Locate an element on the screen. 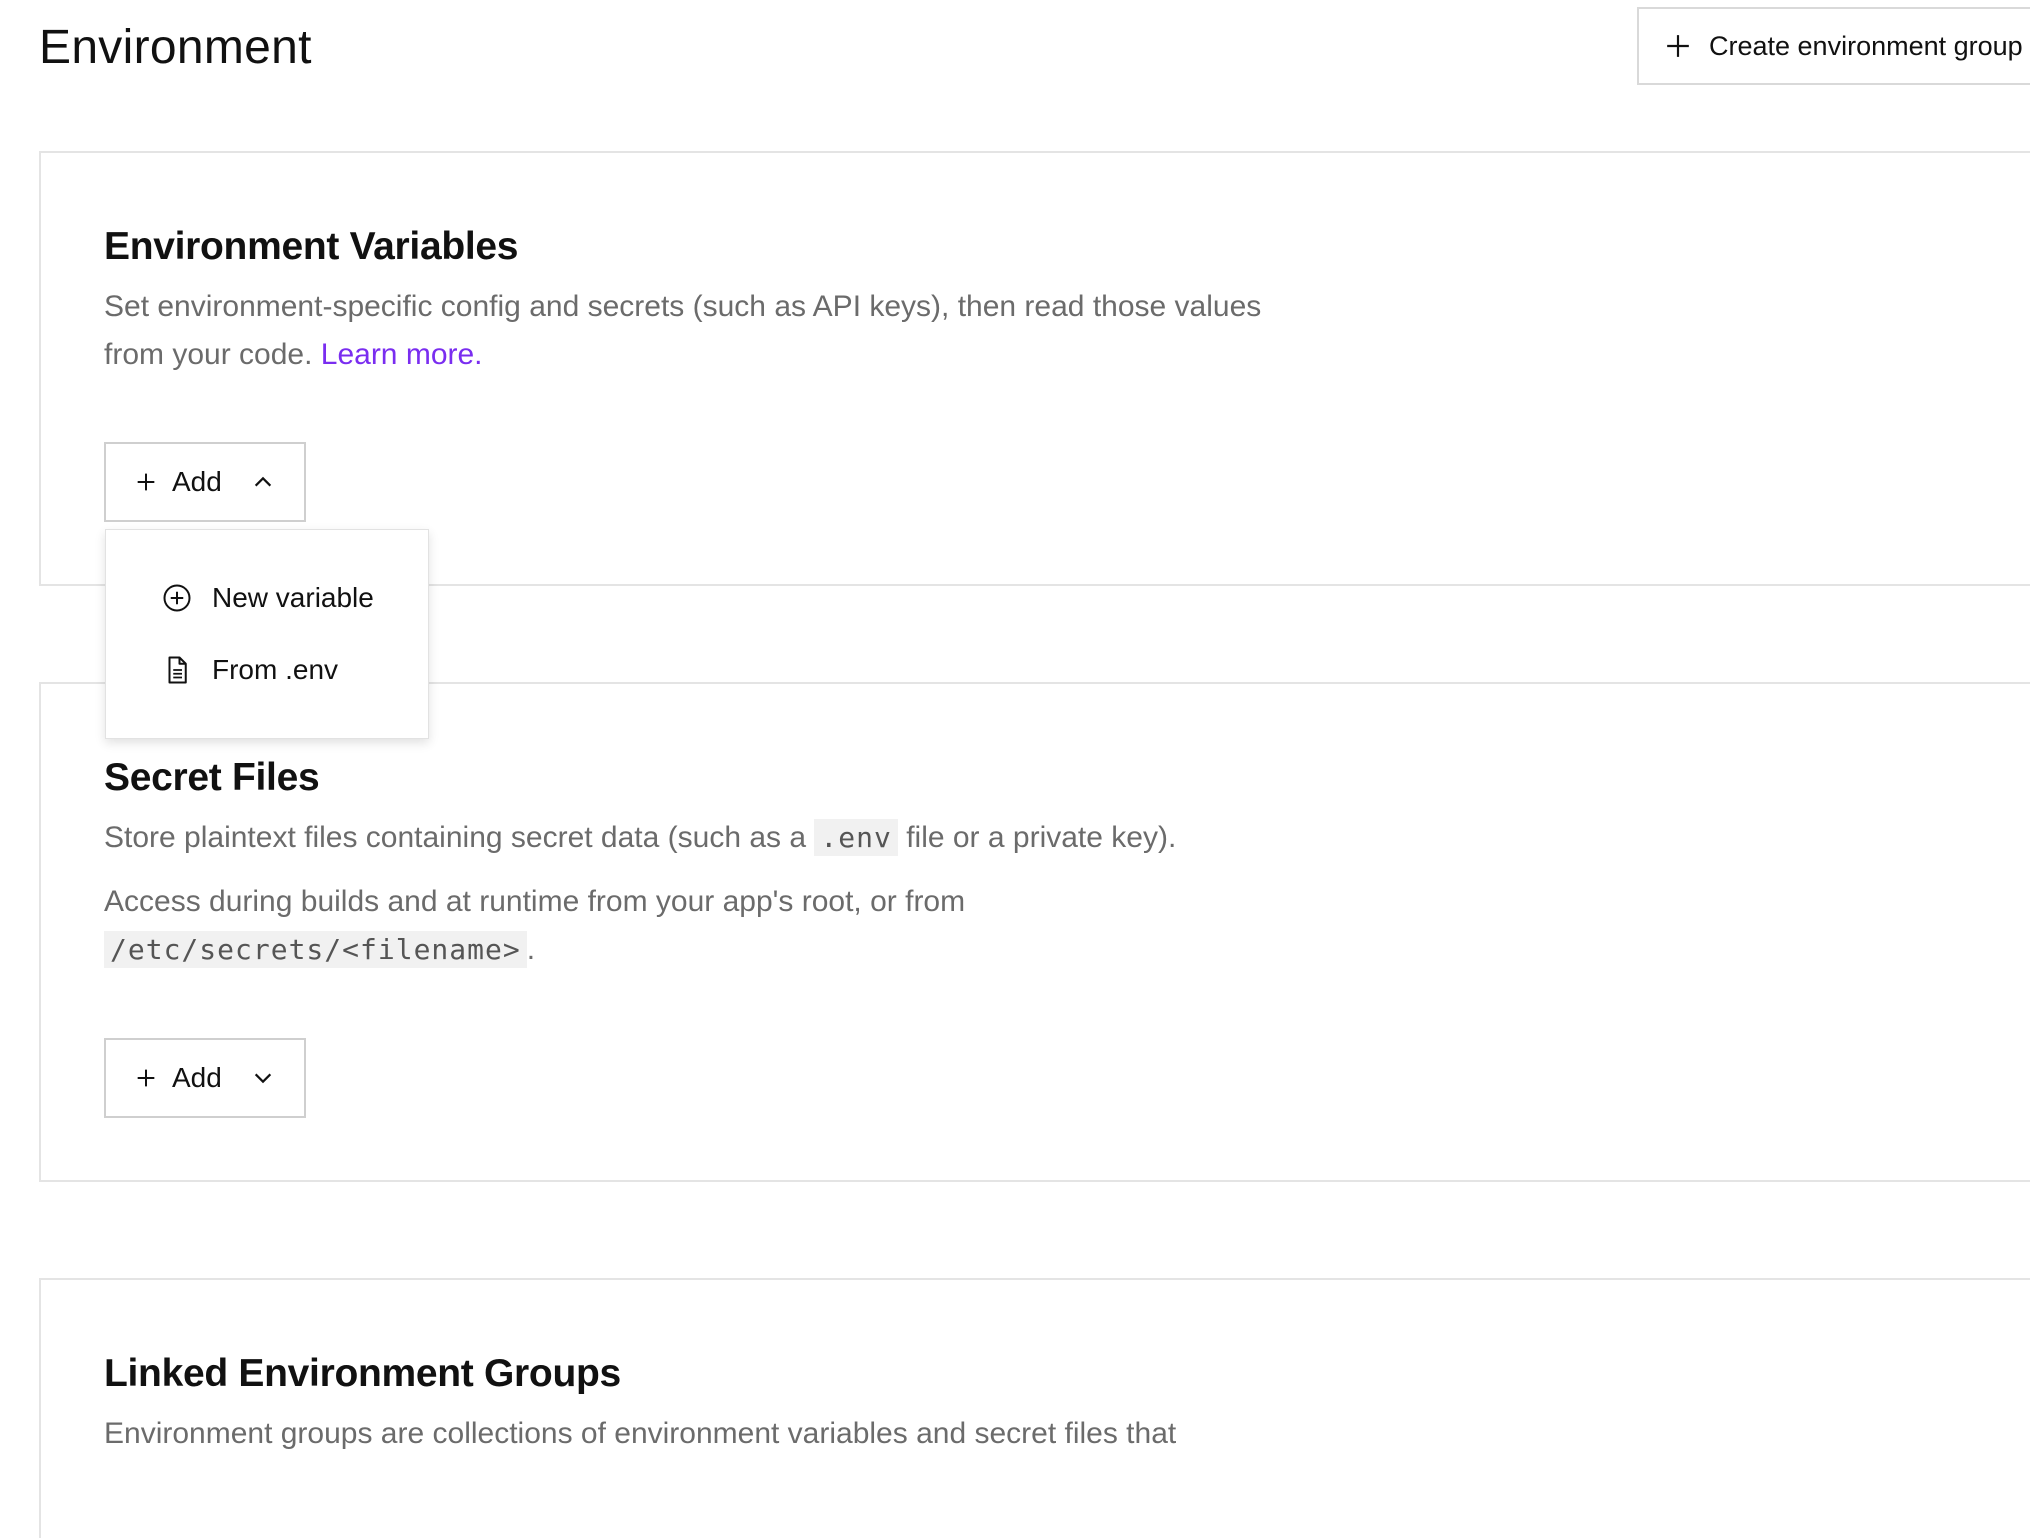 The width and height of the screenshot is (2030, 1538). menu-item-from-env: From .env is located at coordinates (250, 670).